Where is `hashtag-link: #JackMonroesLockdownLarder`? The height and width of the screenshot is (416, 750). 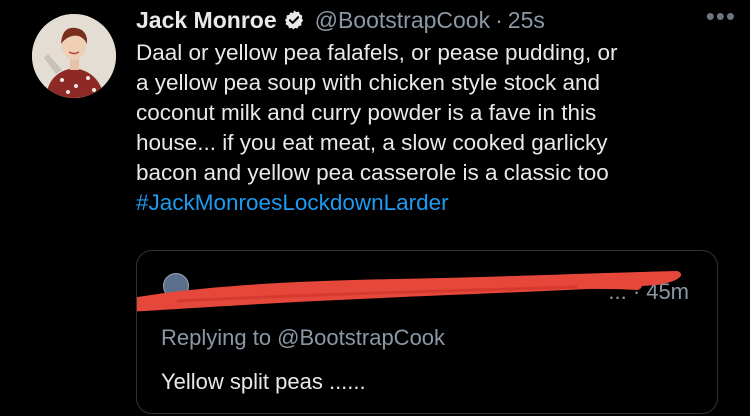 hashtag-link: #JackMonroesLockdownLarder is located at coordinates (436, 203).